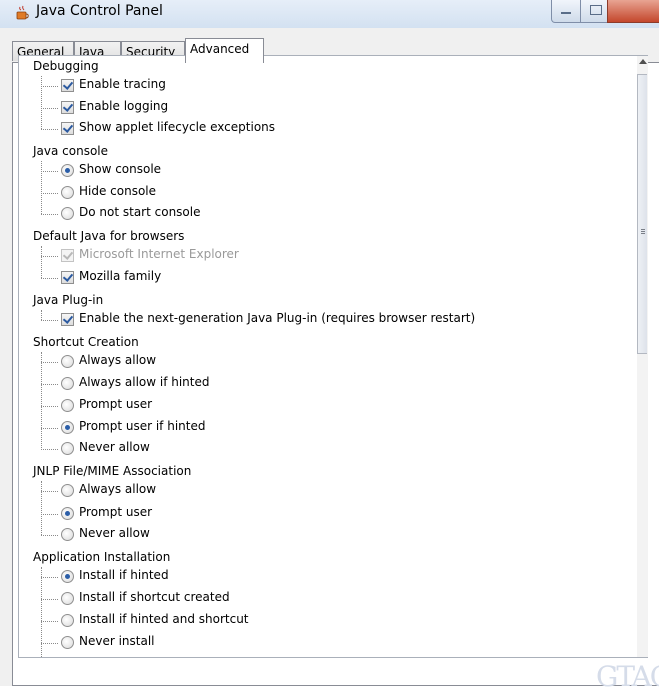 This screenshot has width=659, height=693. Describe the element at coordinates (22, 12) in the screenshot. I see `java-coffee-cup-icon` at that location.